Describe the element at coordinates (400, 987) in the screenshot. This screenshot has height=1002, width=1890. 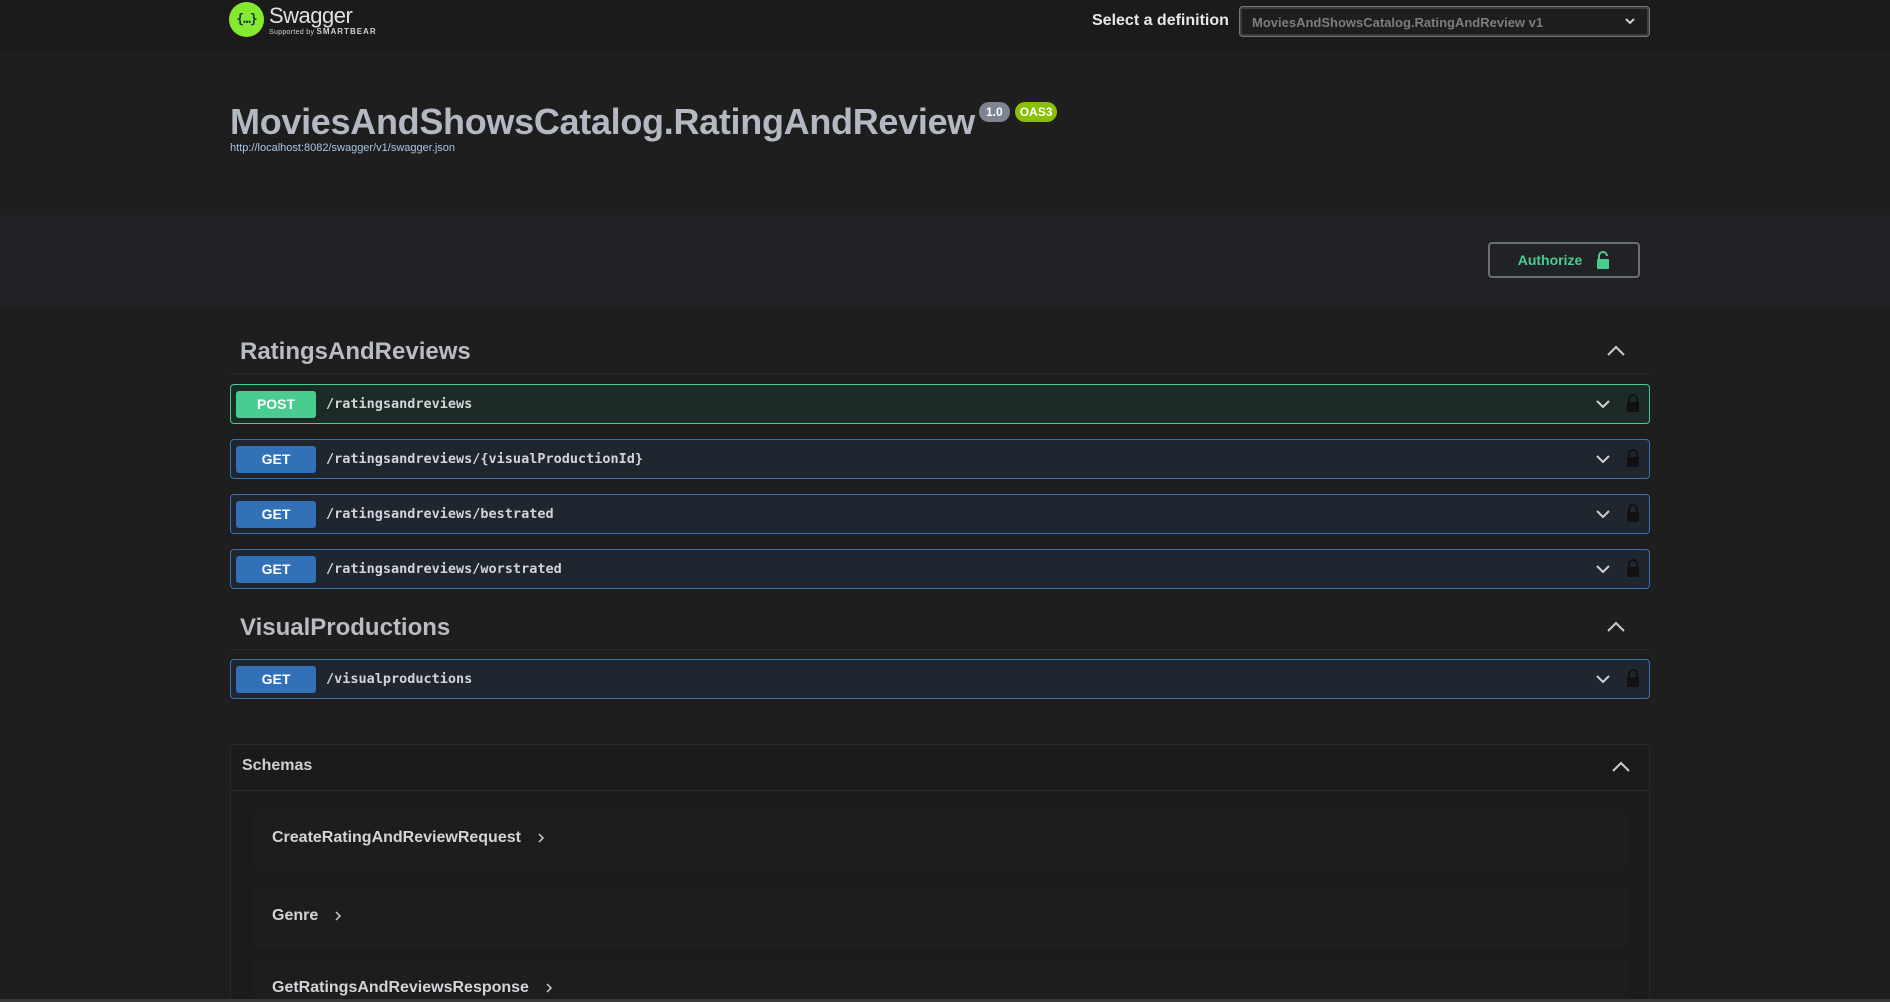
I see `schema-model-name: GetRatingsAndReviewsResponse` at that location.